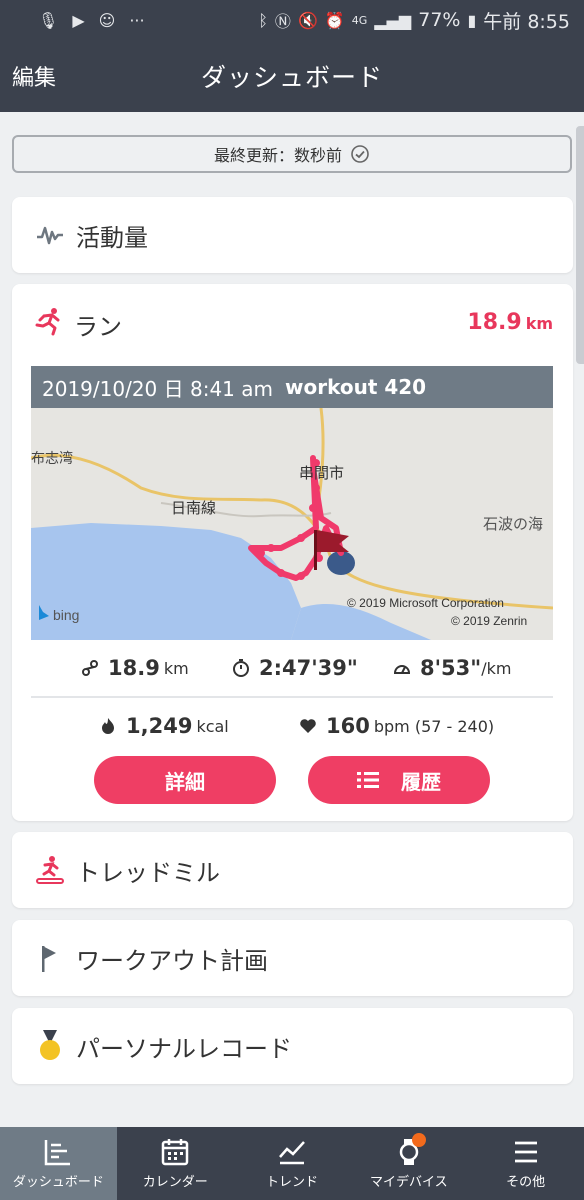 This screenshot has width=584, height=1200. Describe the element at coordinates (241, 668) in the screenshot. I see `stopwatch-icon` at that location.